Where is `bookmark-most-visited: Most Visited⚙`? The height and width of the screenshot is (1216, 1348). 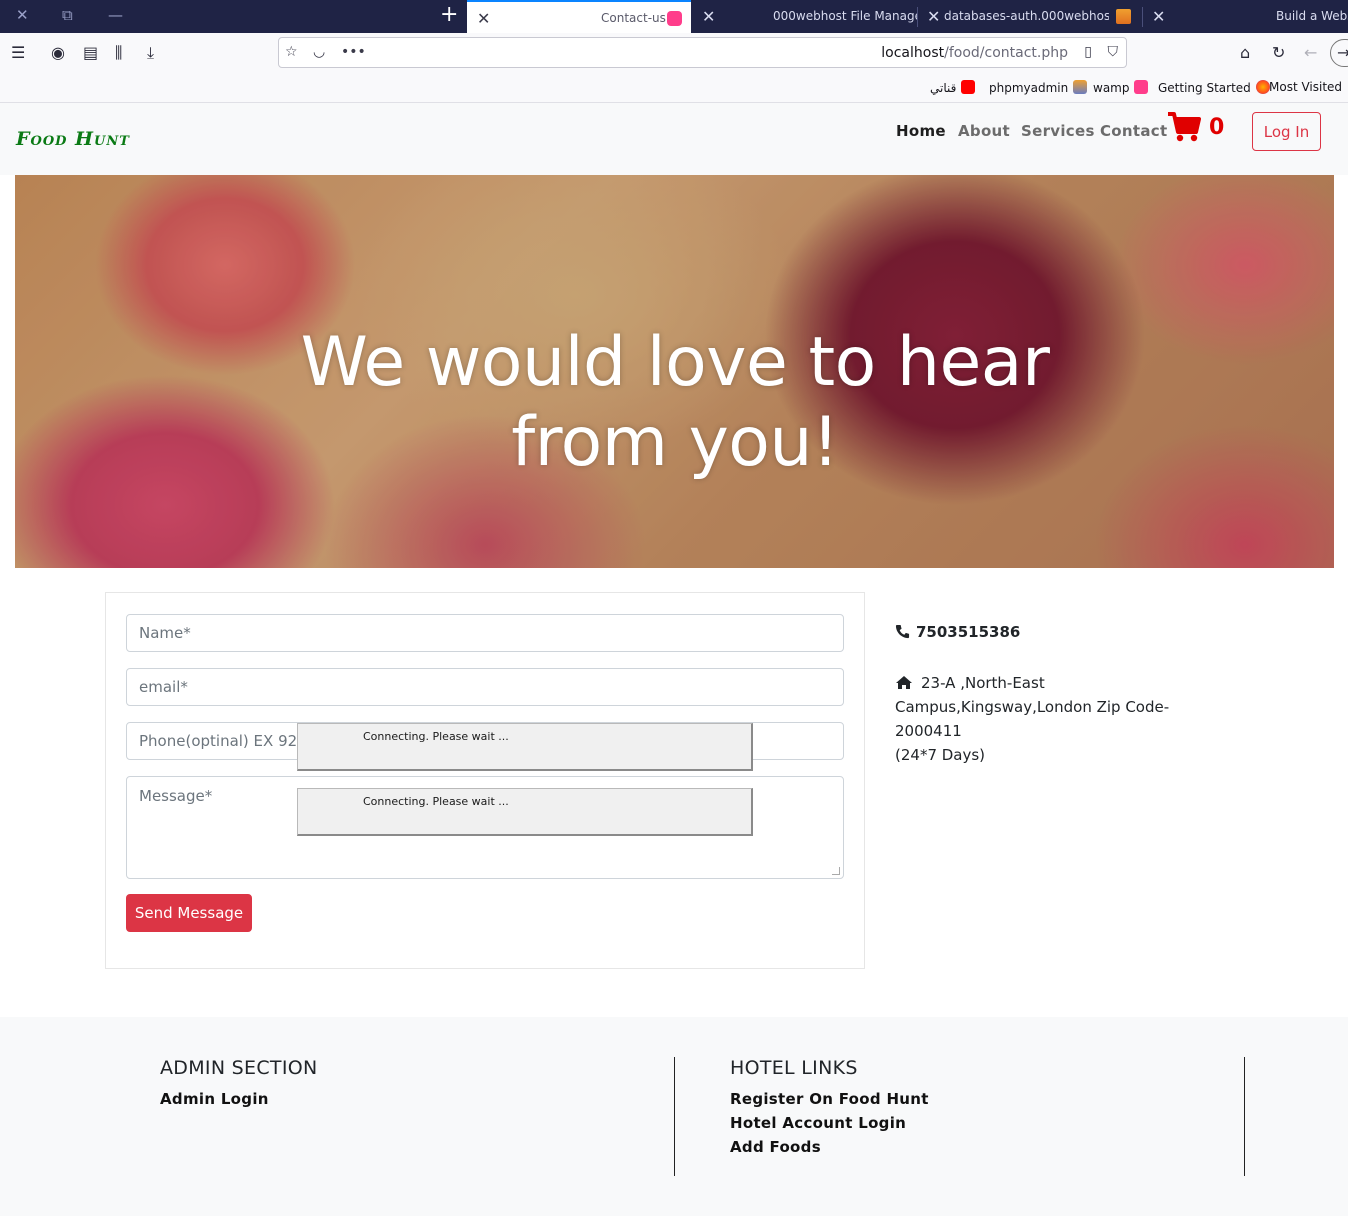 bookmark-most-visited: Most Visited⚙ is located at coordinates (1308, 88).